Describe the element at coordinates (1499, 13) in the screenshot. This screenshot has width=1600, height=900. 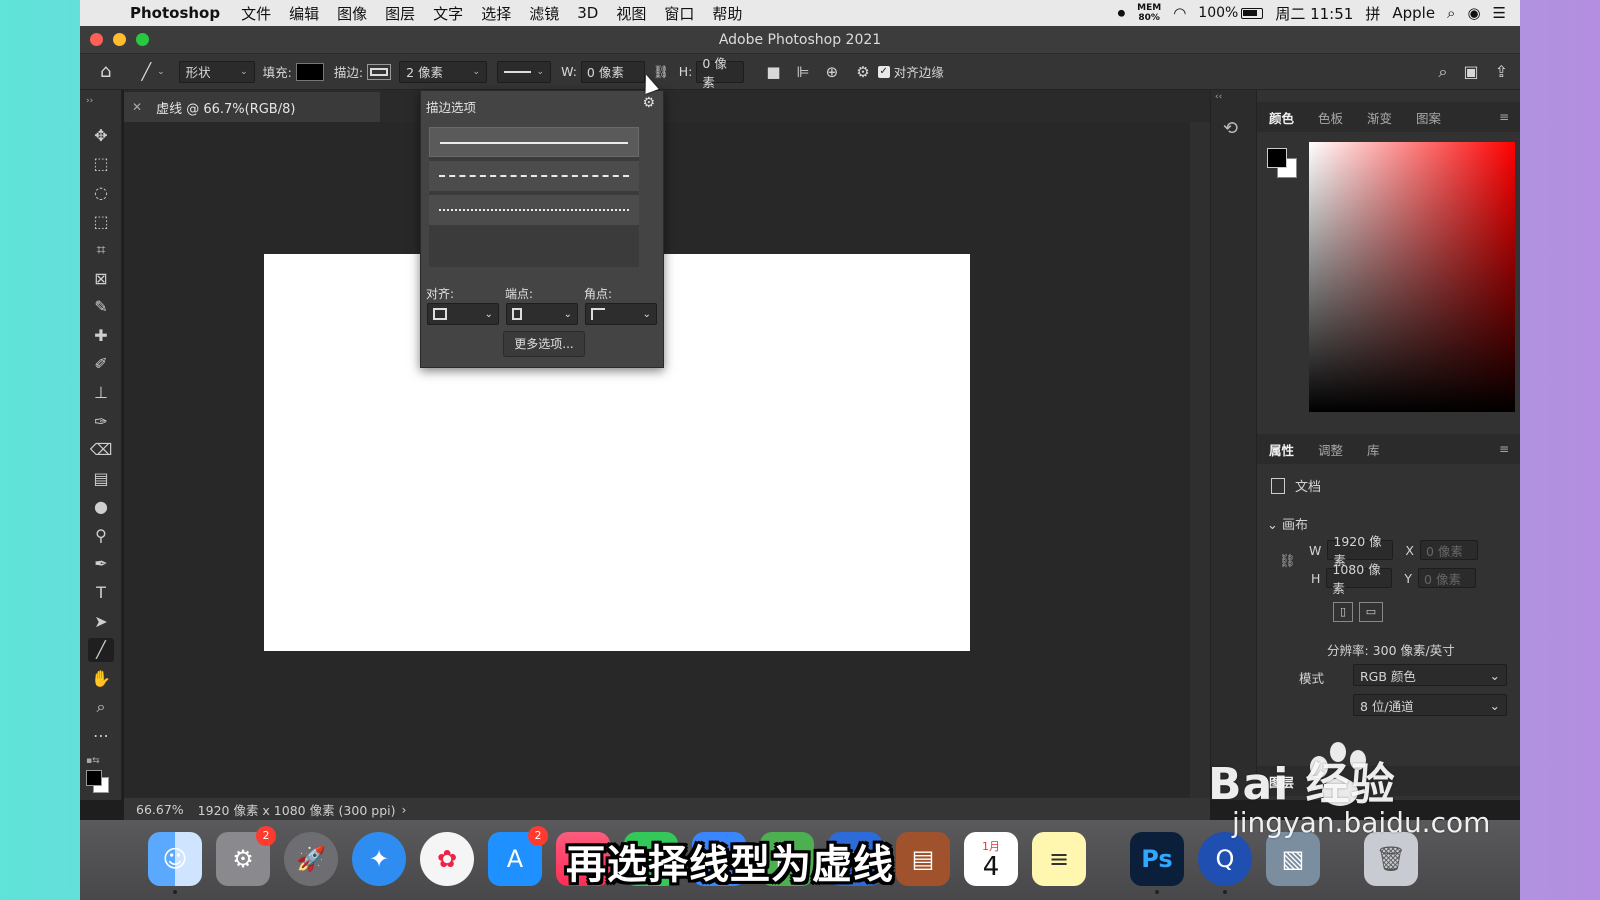
I see `control-center-icon: ☰` at that location.